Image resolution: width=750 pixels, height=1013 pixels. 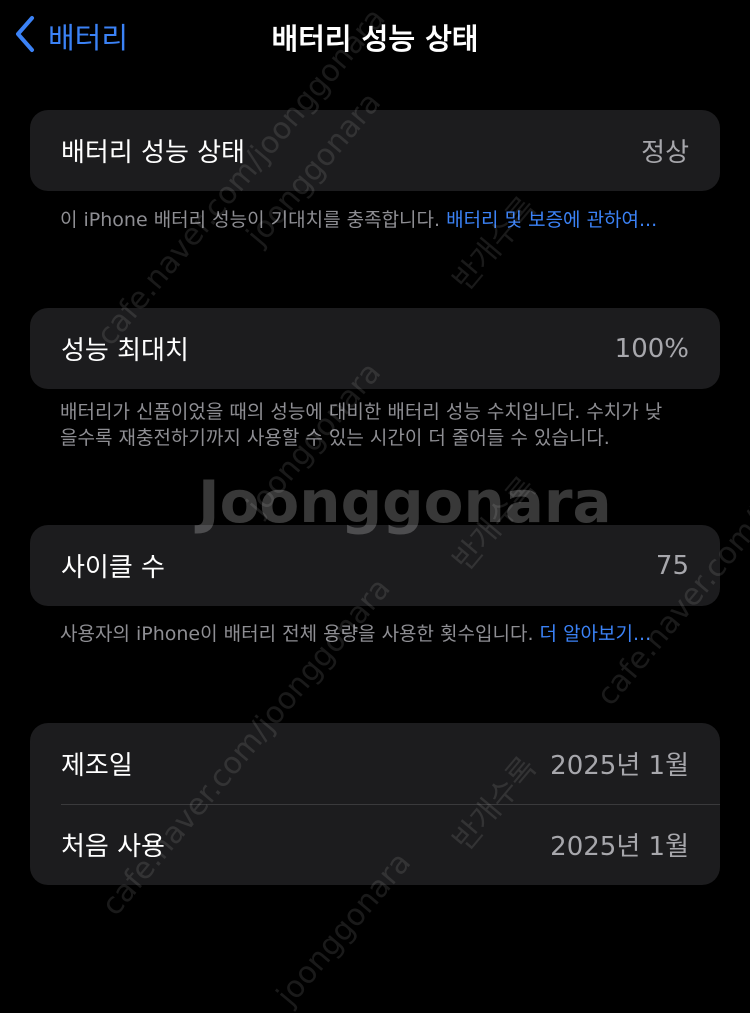 What do you see at coordinates (300, 634) in the screenshot?
I see `cycle-note-text: 사용자의 iPhone이 배터리 전체 용량을 사용한 횟수입니다.` at bounding box center [300, 634].